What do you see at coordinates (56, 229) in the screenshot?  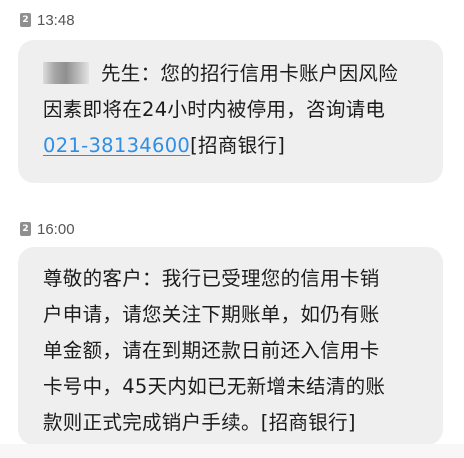 I see `message-timestamp: 16:00` at bounding box center [56, 229].